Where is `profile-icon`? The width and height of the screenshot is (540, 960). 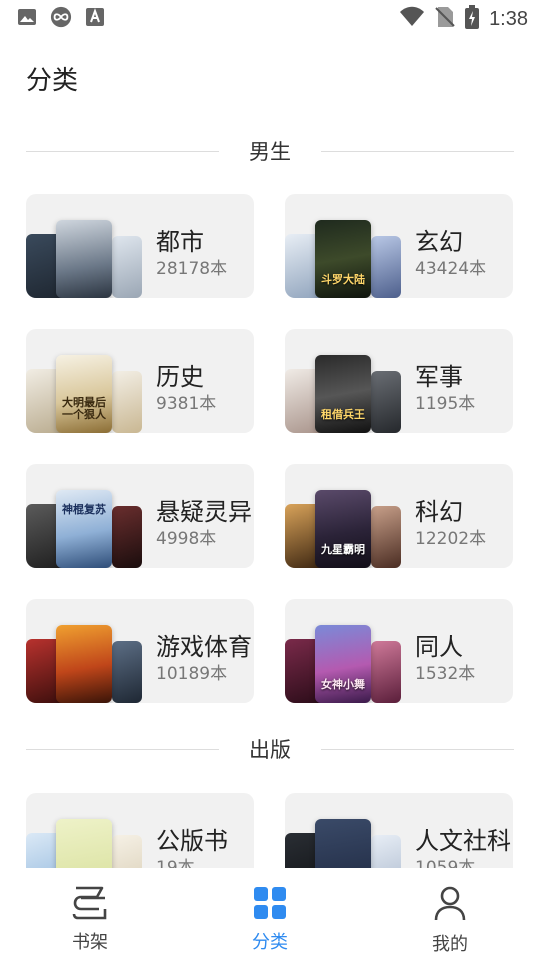 profile-icon is located at coordinates (450, 906).